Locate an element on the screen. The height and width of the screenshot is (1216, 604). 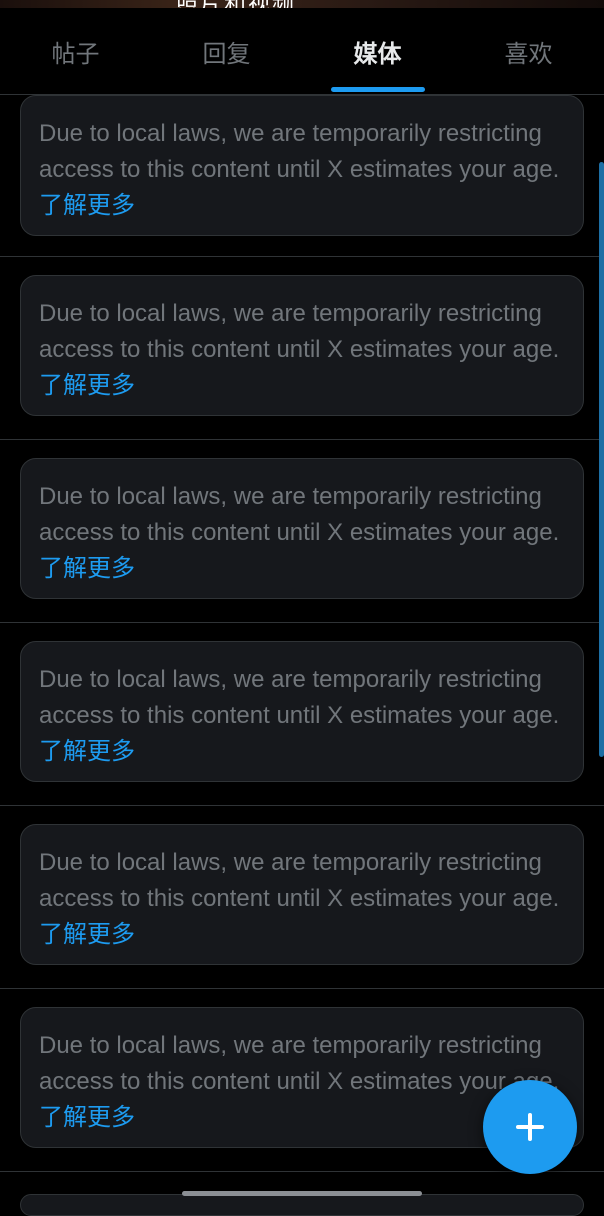
profile-header-edge: 照片和视频 is located at coordinates (302, 4).